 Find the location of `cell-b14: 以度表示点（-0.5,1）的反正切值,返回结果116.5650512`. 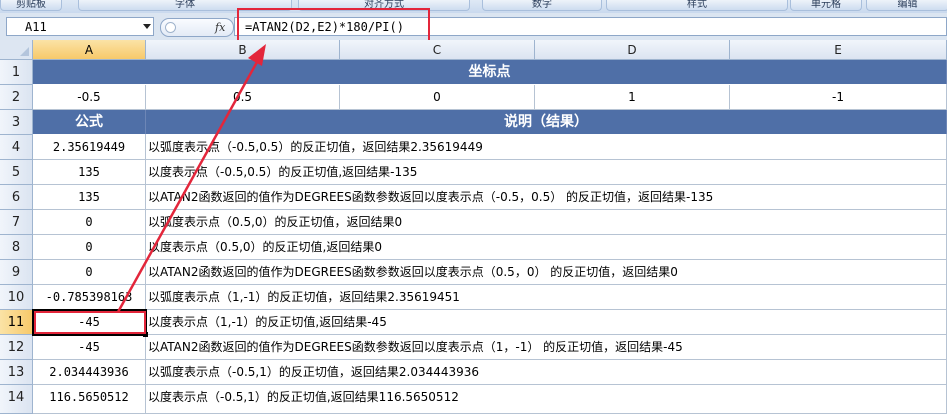

cell-b14: 以度表示点（-0.5,1）的反正切值,返回结果116.5650512 is located at coordinates (546, 399).